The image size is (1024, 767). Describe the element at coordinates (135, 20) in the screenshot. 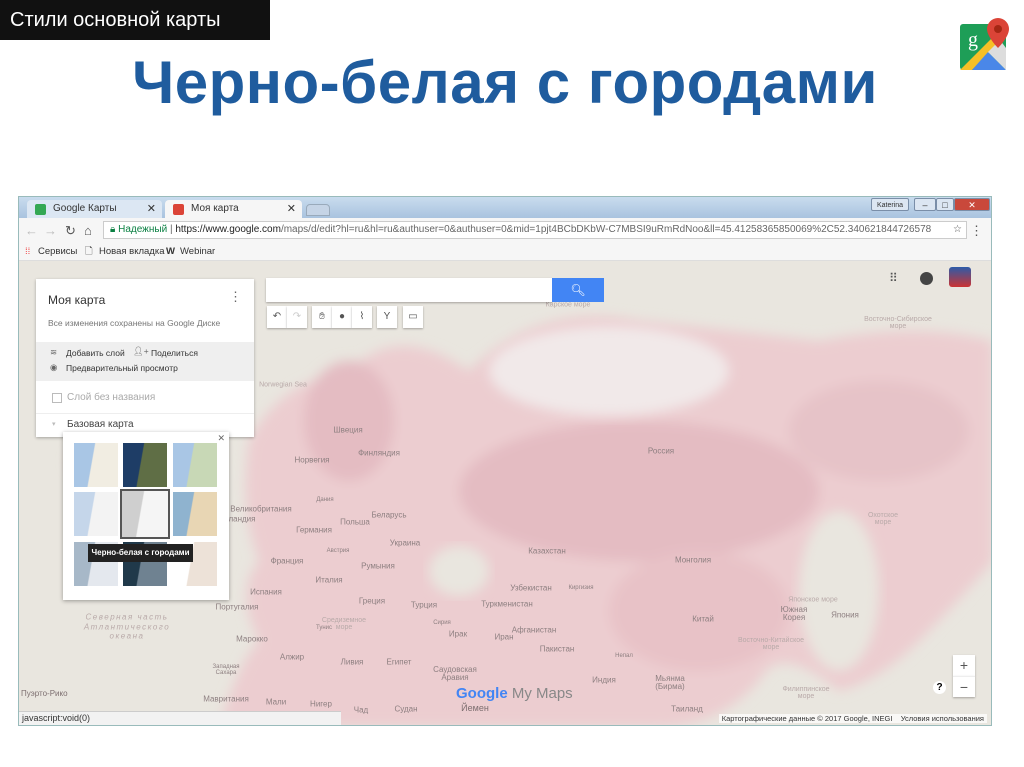

I see `slide-tag: Стили основной карты` at that location.